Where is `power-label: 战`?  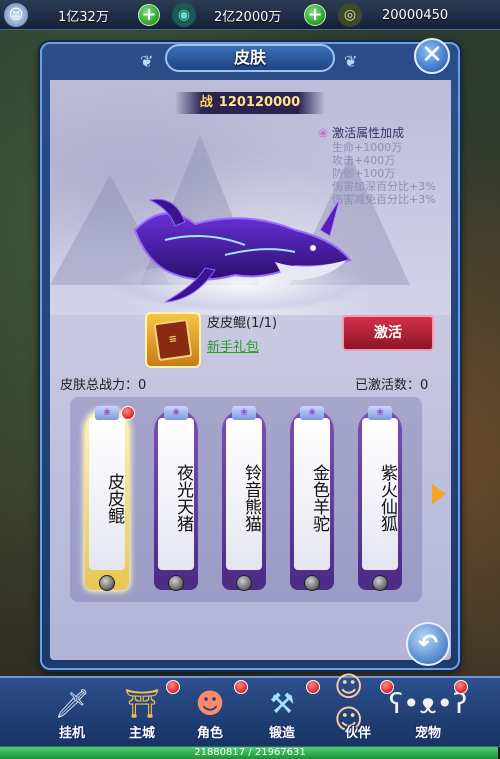
power-label: 战 is located at coordinates (206, 102).